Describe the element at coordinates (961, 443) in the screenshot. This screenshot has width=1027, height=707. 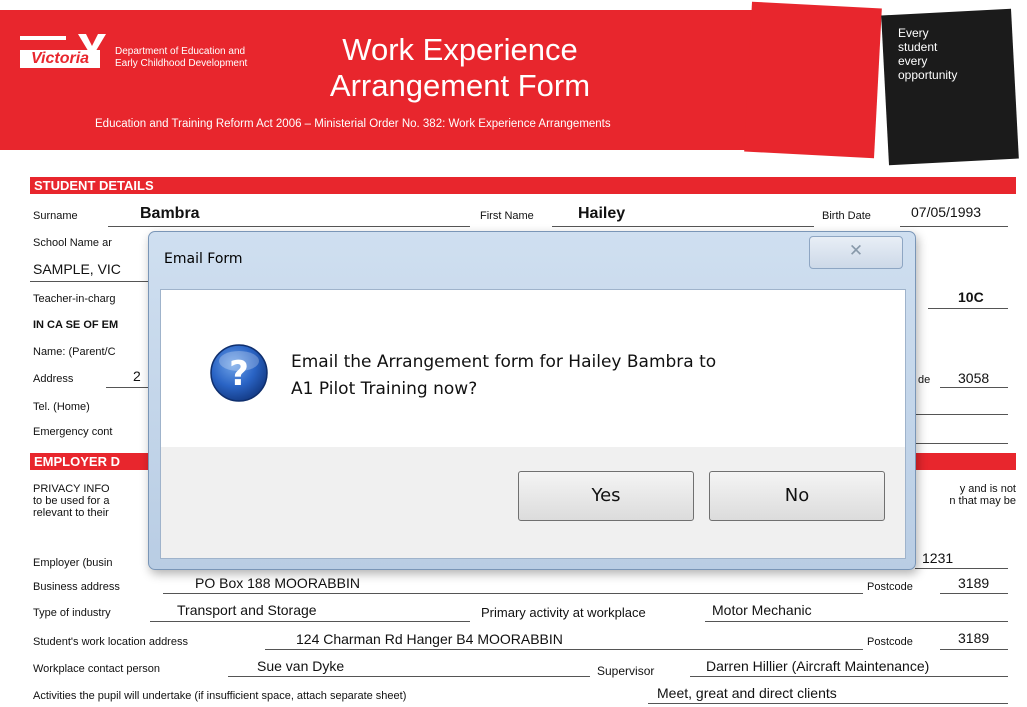
I see `emergency-underline` at that location.